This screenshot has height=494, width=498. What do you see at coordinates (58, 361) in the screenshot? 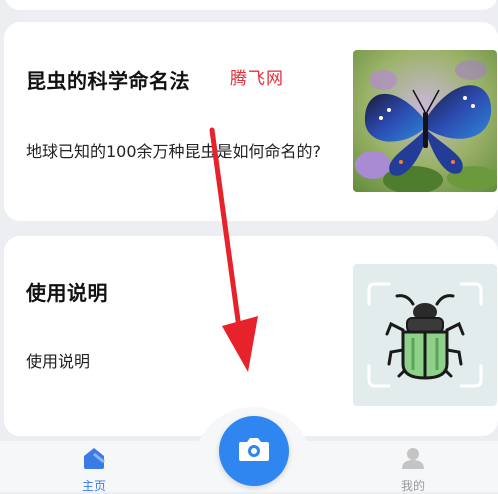
I see `card-description: 使用说明` at bounding box center [58, 361].